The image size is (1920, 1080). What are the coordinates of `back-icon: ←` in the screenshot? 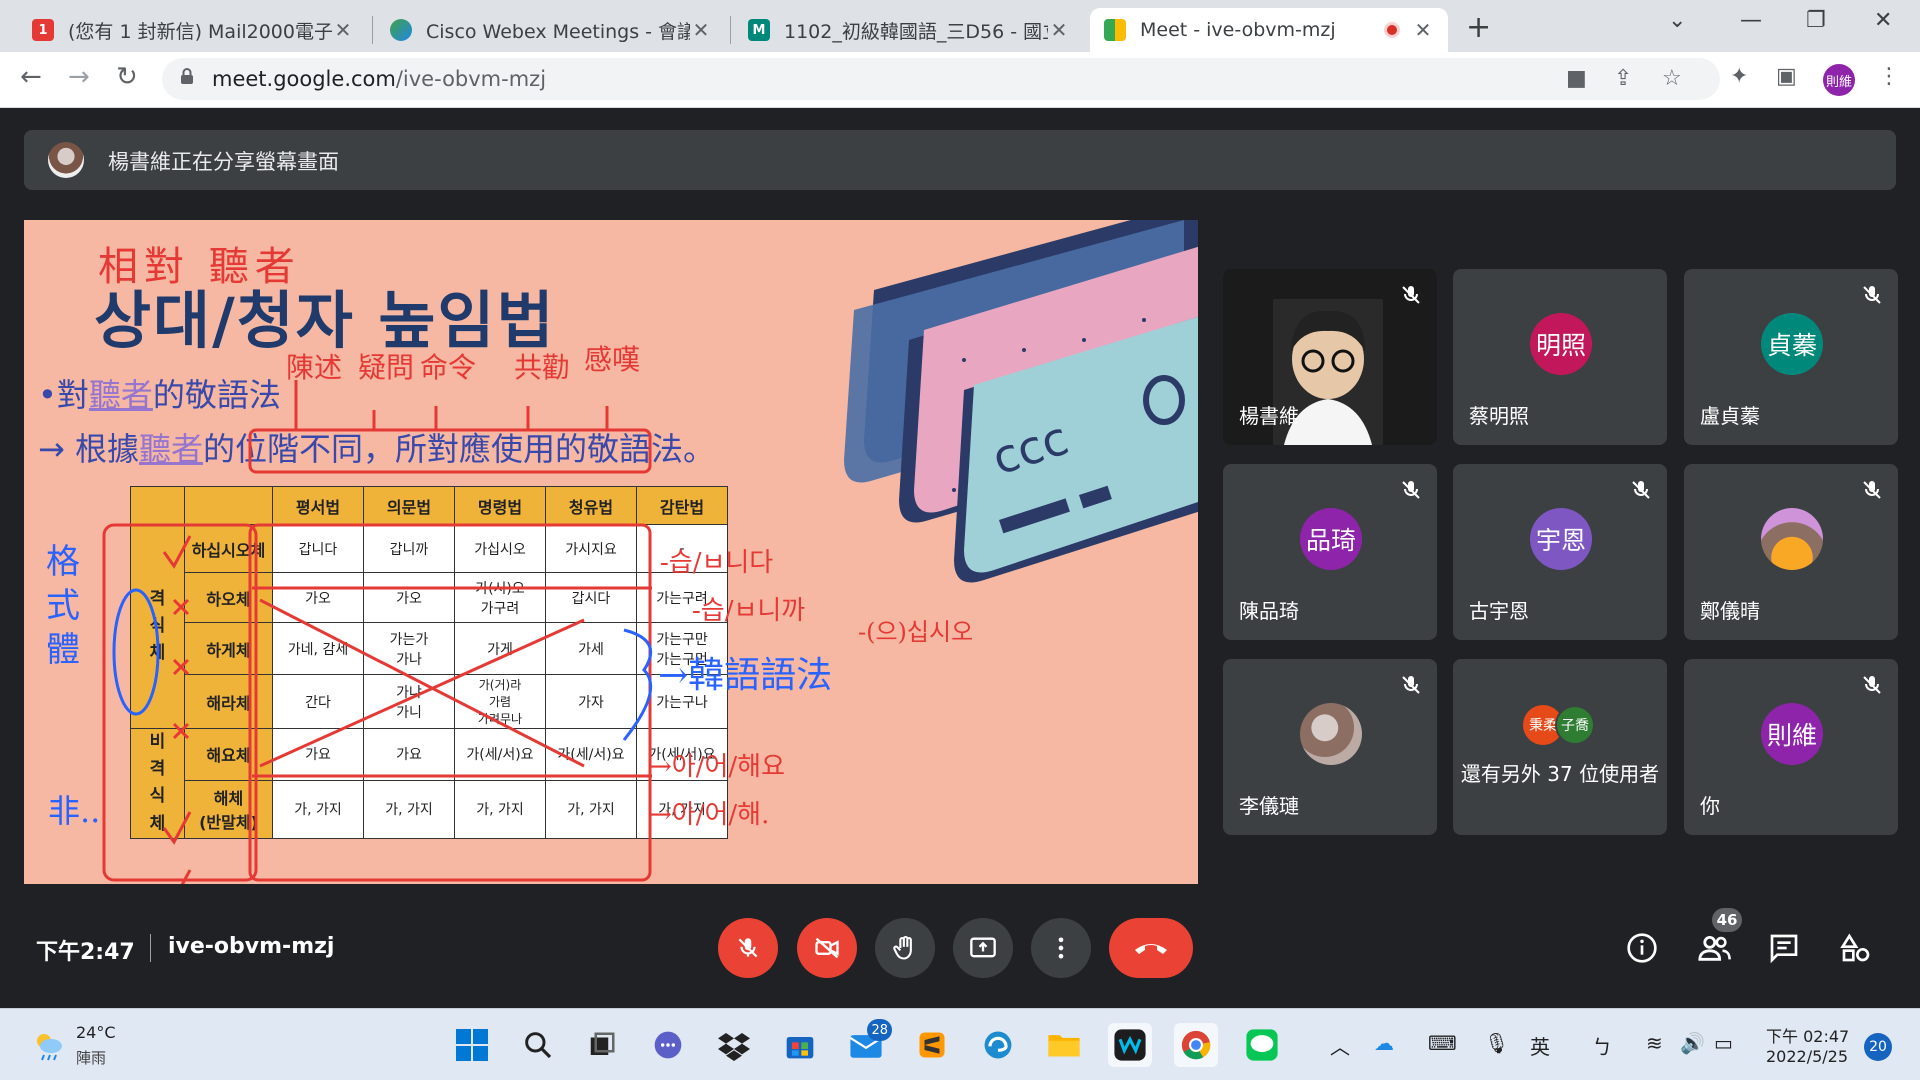 It's located at (31, 77).